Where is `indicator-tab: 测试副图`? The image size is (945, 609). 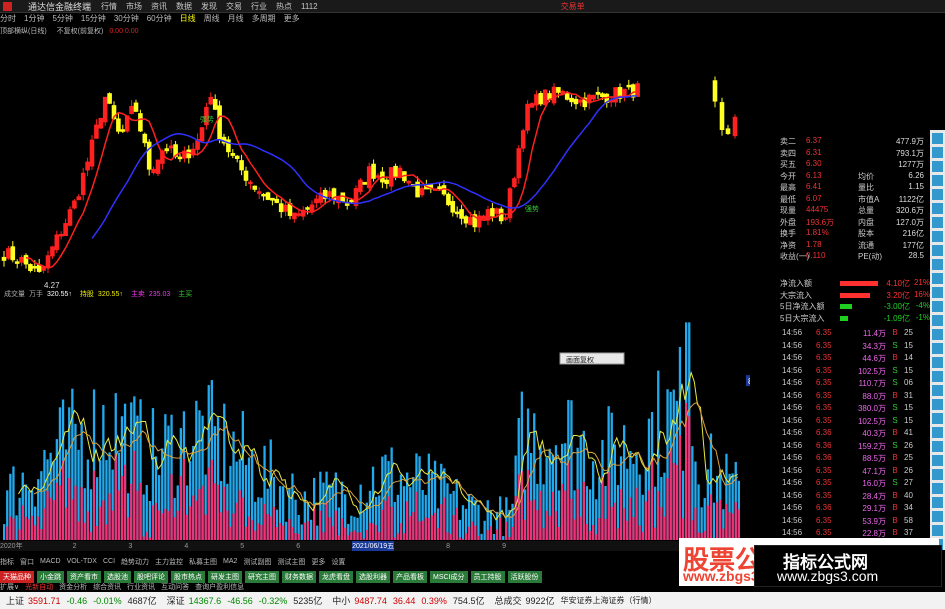 indicator-tab: 测试副图 is located at coordinates (257, 562).